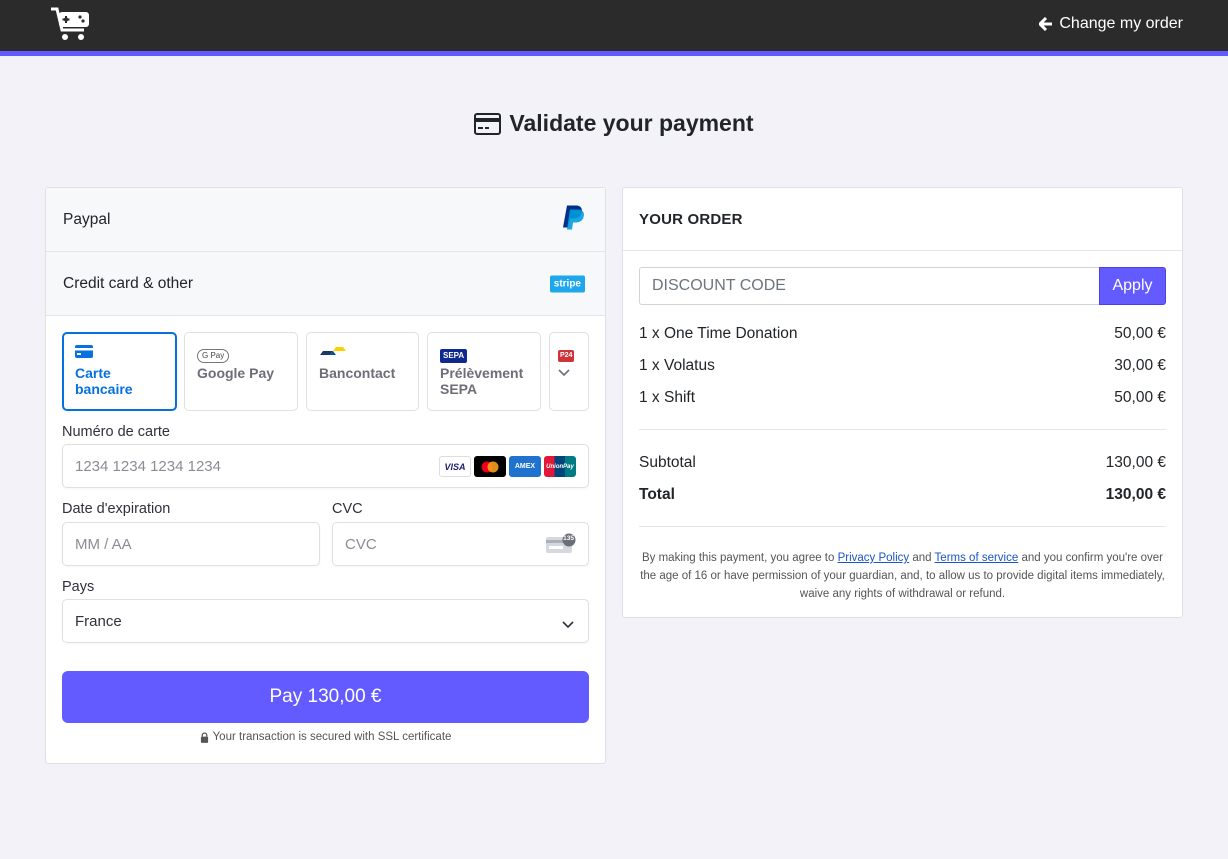  Describe the element at coordinates (116, 432) in the screenshot. I see `card-number-label: Numéro de carte` at that location.